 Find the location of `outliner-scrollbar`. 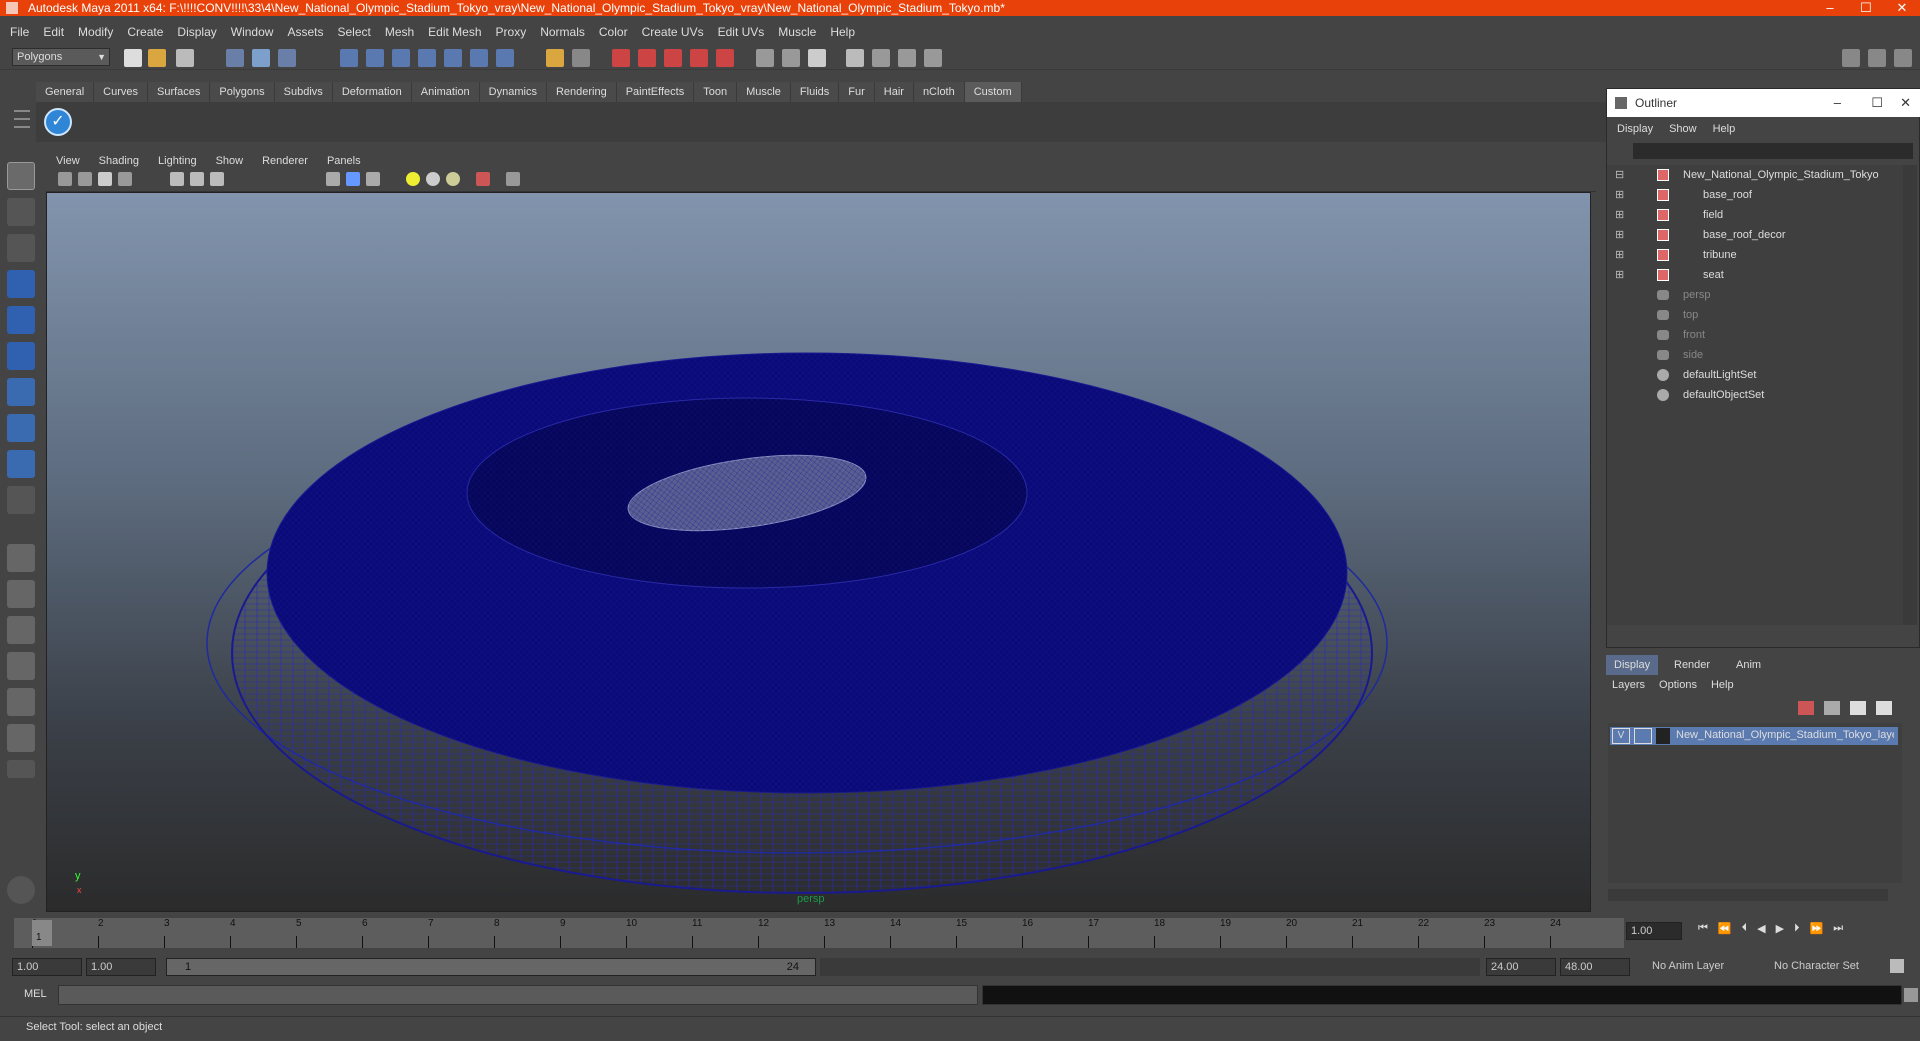

outliner-scrollbar is located at coordinates (1910, 395).